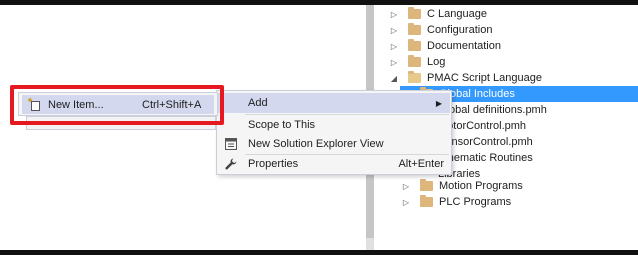  Describe the element at coordinates (457, 14) in the screenshot. I see `tree-item-label: C Language` at that location.